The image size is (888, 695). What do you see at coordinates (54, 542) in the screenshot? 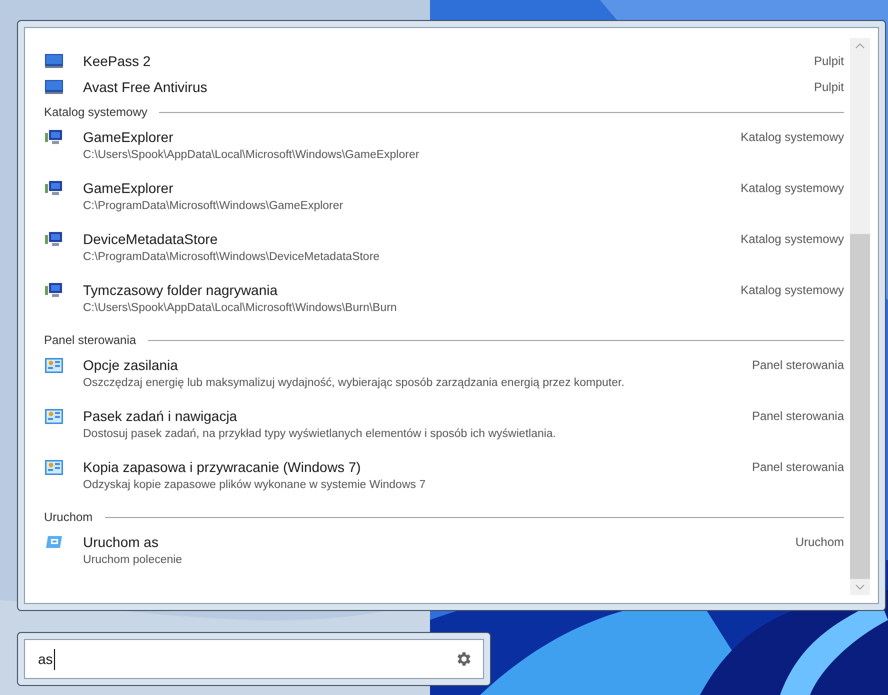
I see `run-icon` at bounding box center [54, 542].